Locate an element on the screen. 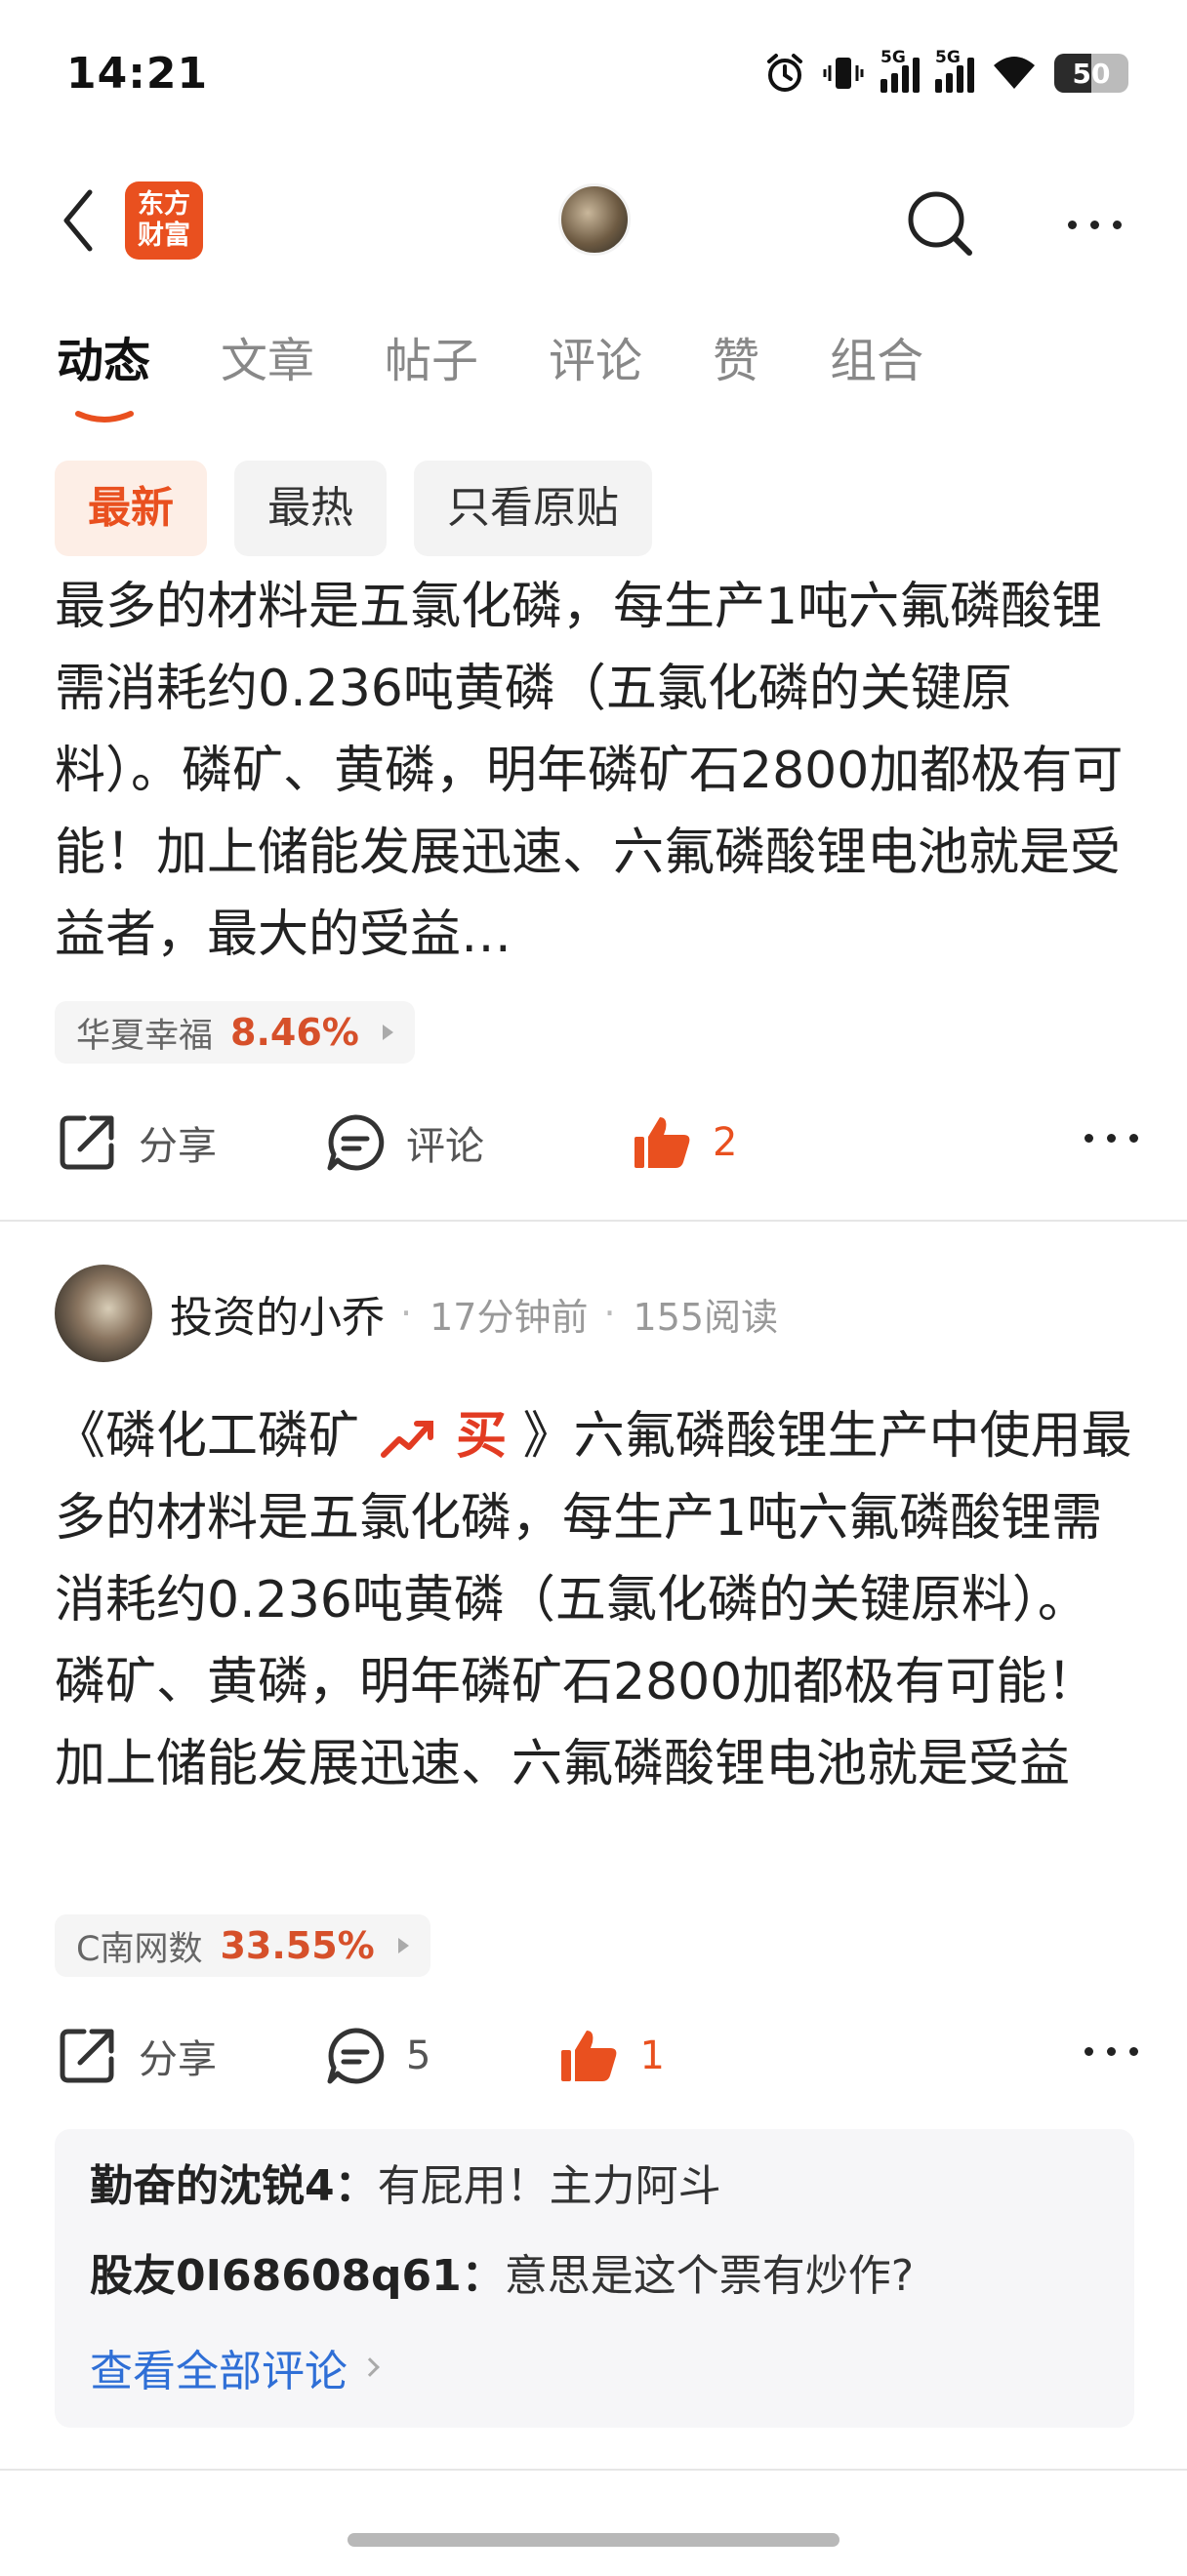  wifi-icon is located at coordinates (1014, 73).